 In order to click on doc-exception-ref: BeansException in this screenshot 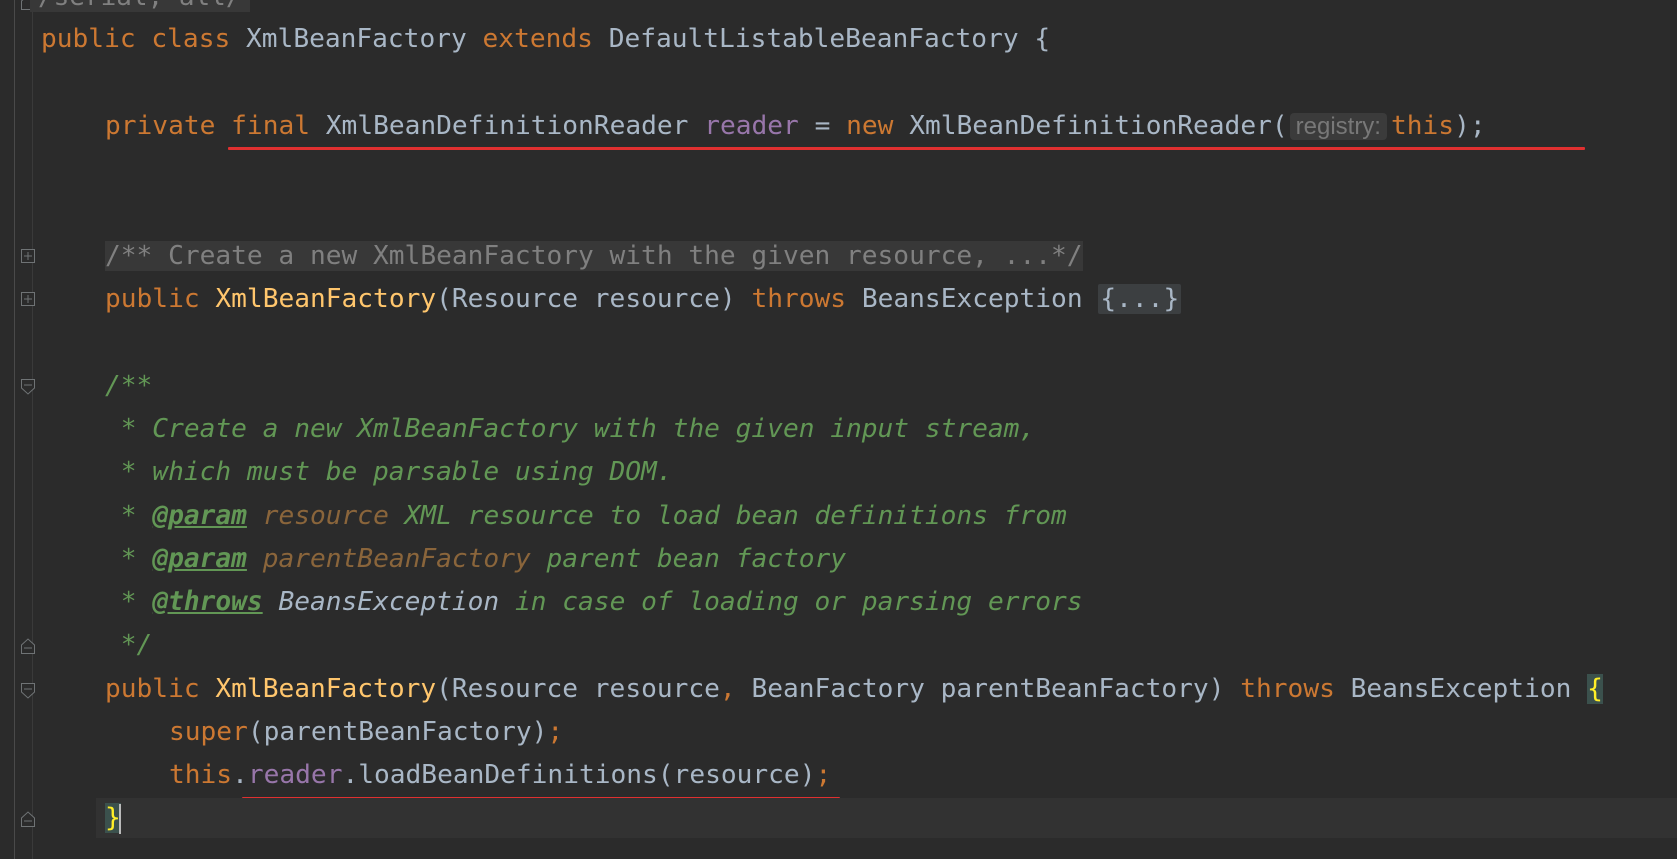, I will do `click(389, 602)`.